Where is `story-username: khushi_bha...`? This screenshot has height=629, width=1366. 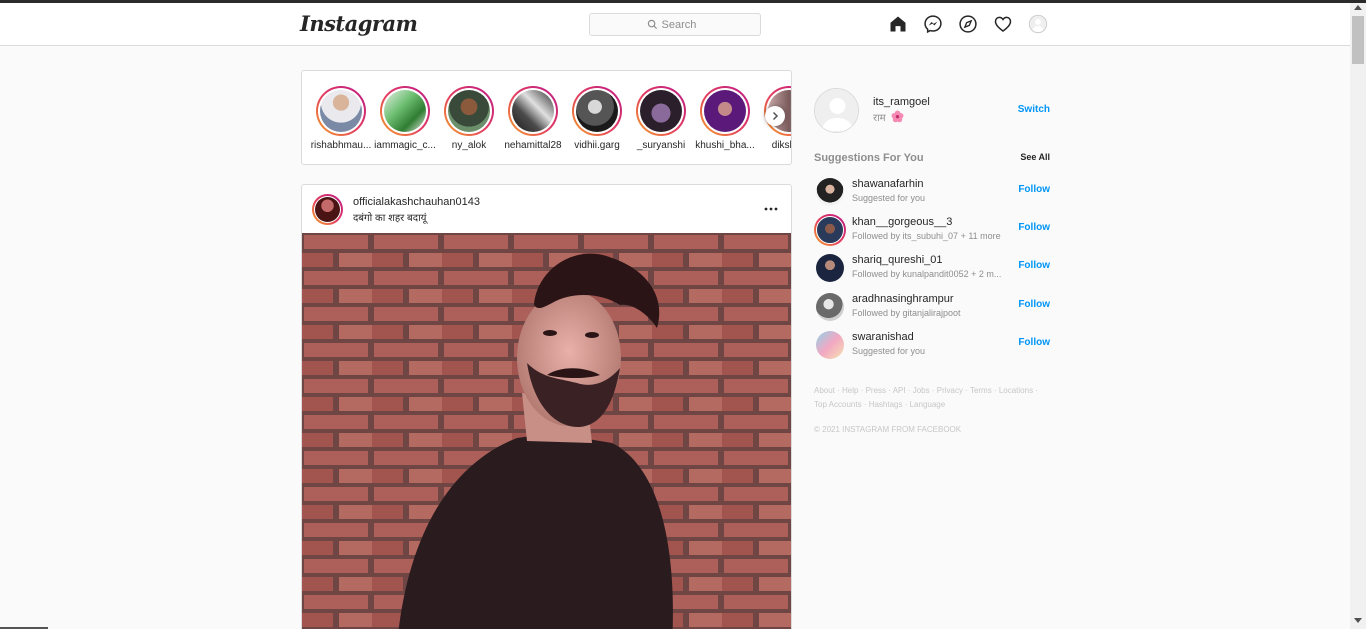 story-username: khushi_bha... is located at coordinates (725, 145).